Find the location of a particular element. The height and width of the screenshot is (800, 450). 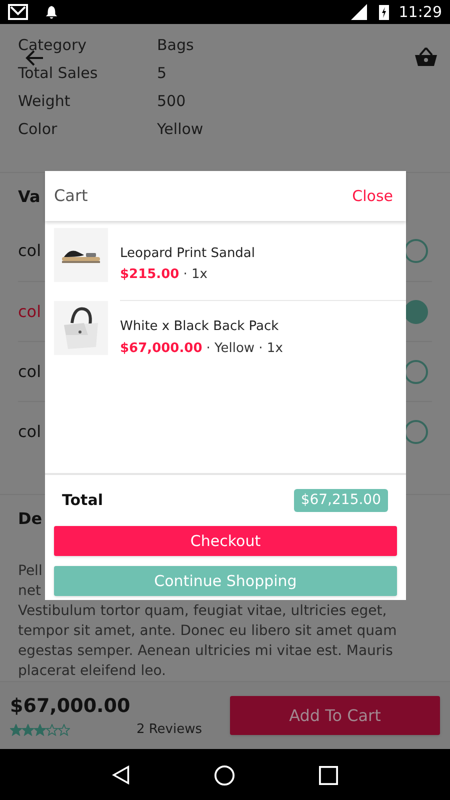

detail-label: Color is located at coordinates (38, 129).